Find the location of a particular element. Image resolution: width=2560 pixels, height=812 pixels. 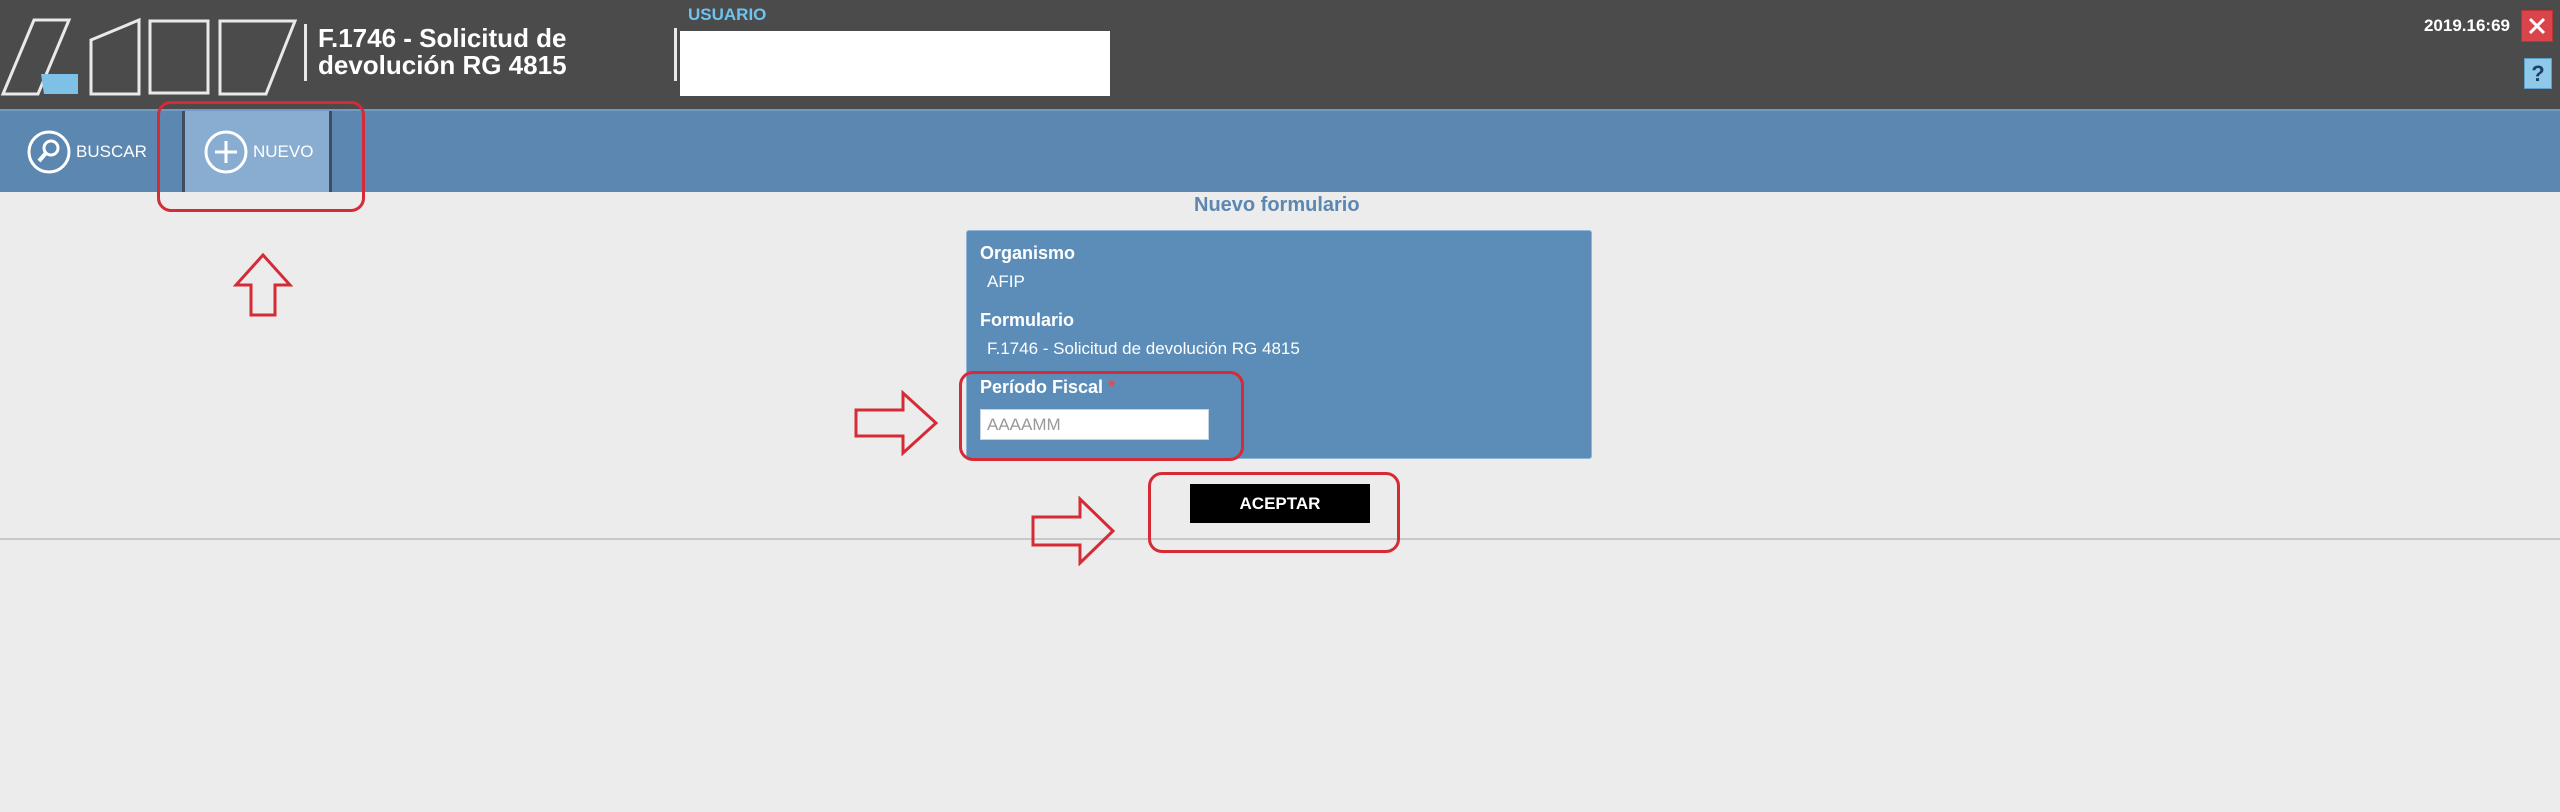

user-separator is located at coordinates (675, 54).